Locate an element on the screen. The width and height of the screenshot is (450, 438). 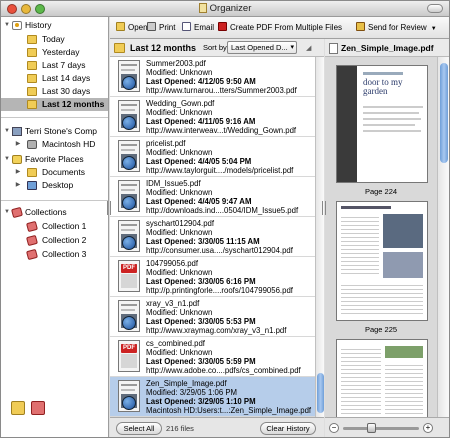
zoom-in-icon: + is located at coordinates (428, 428).